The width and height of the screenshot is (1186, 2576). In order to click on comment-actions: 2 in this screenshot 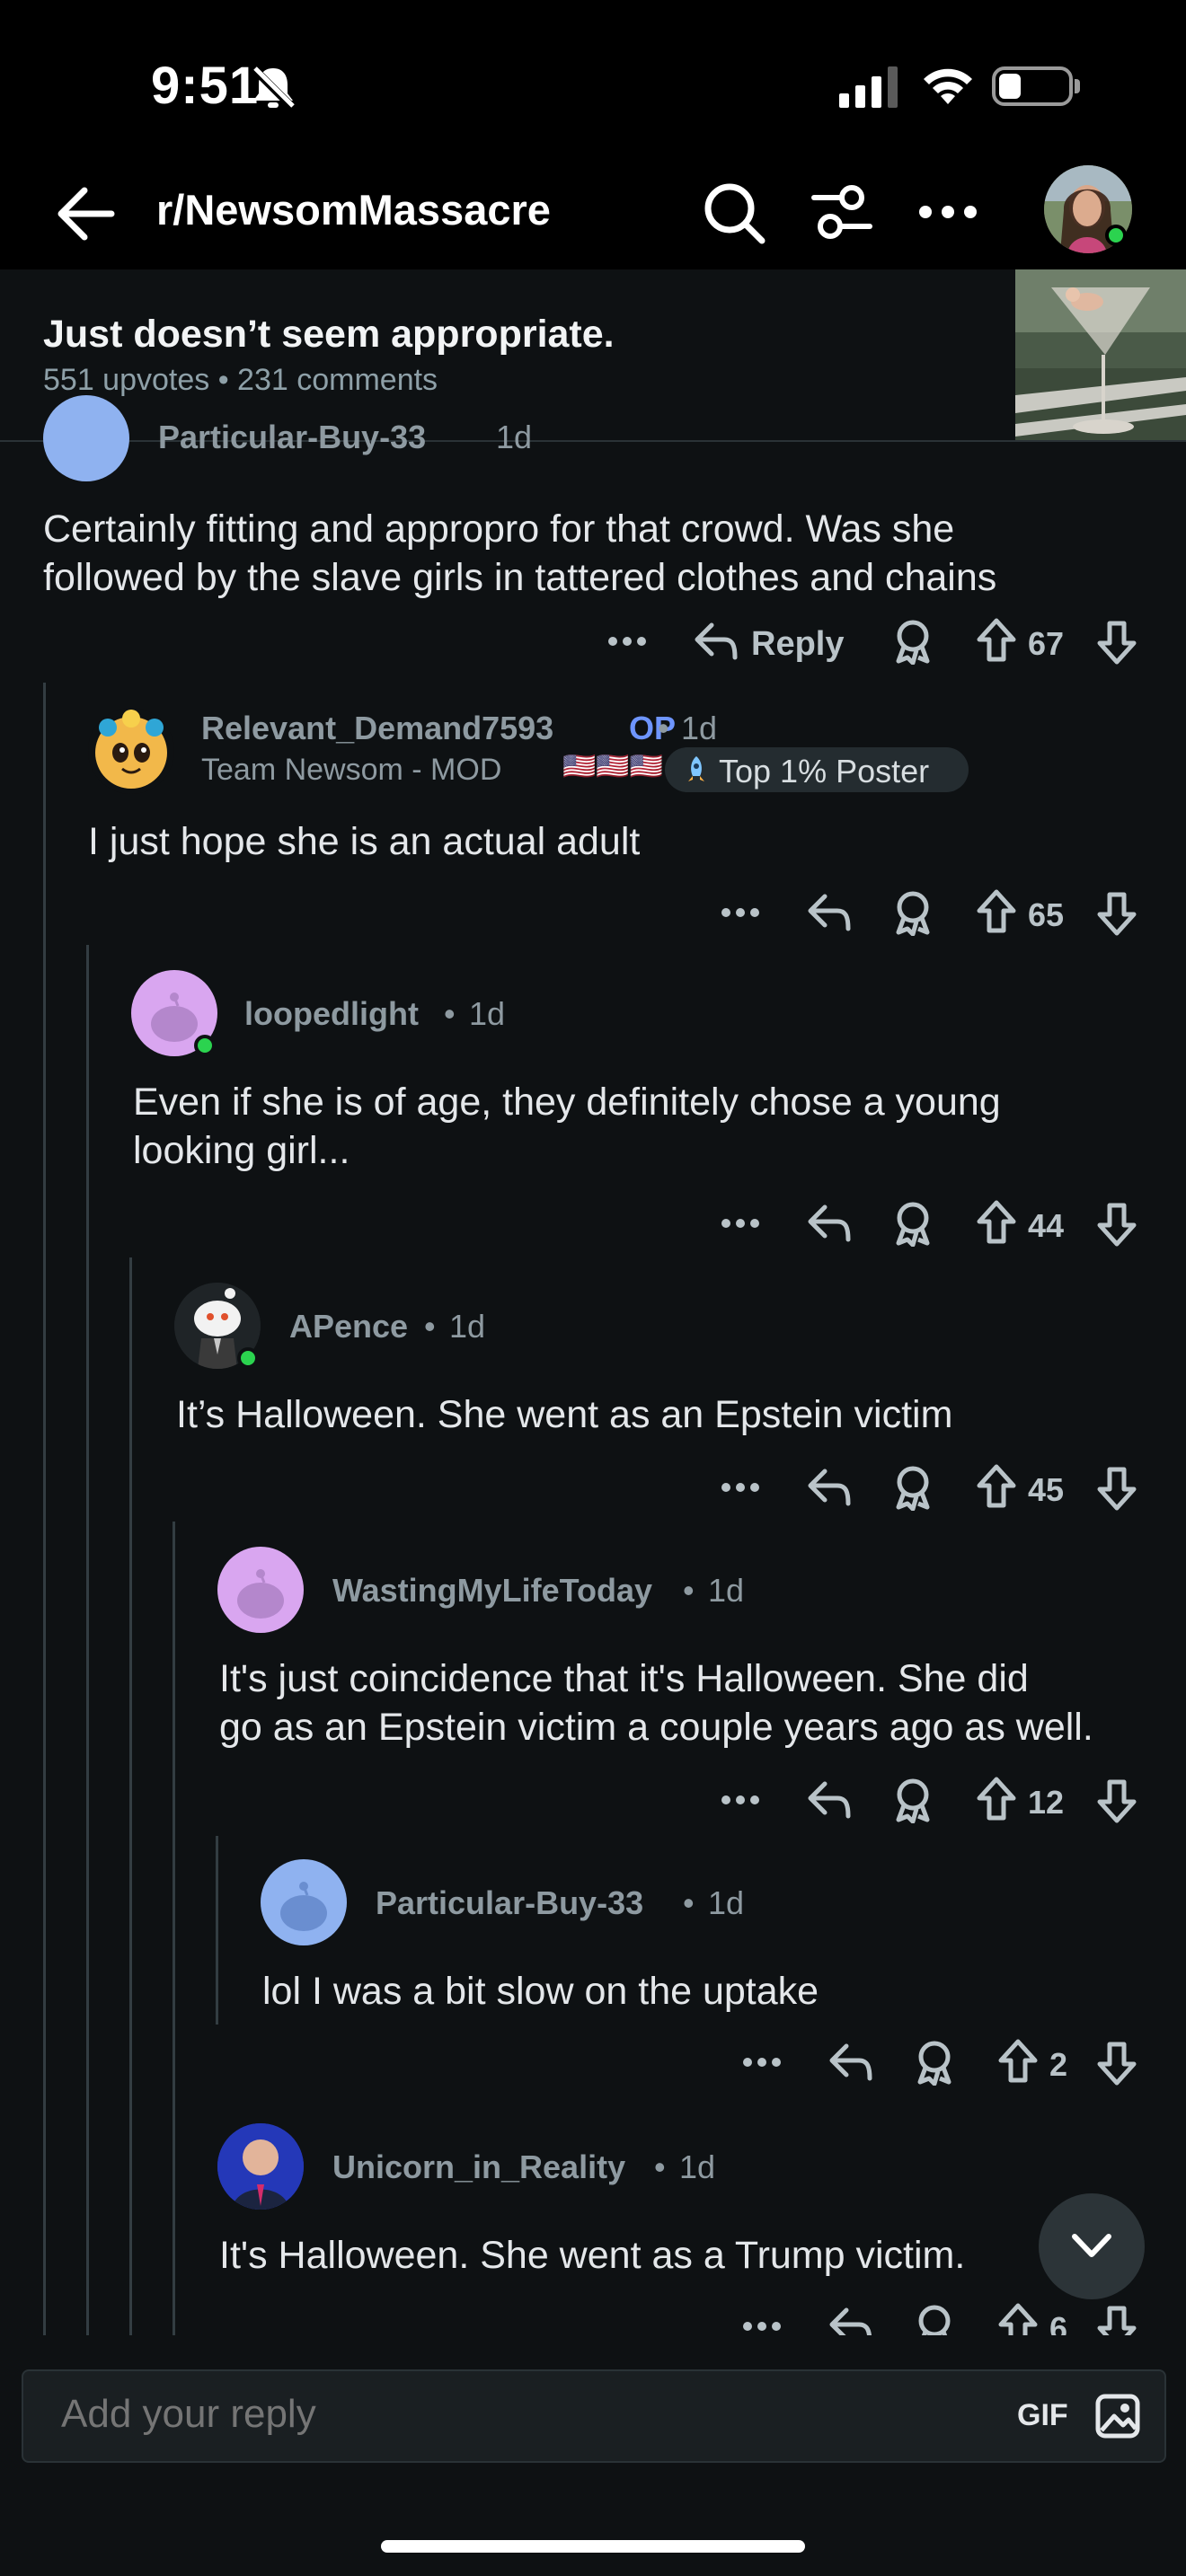, I will do `click(944, 2064)`.